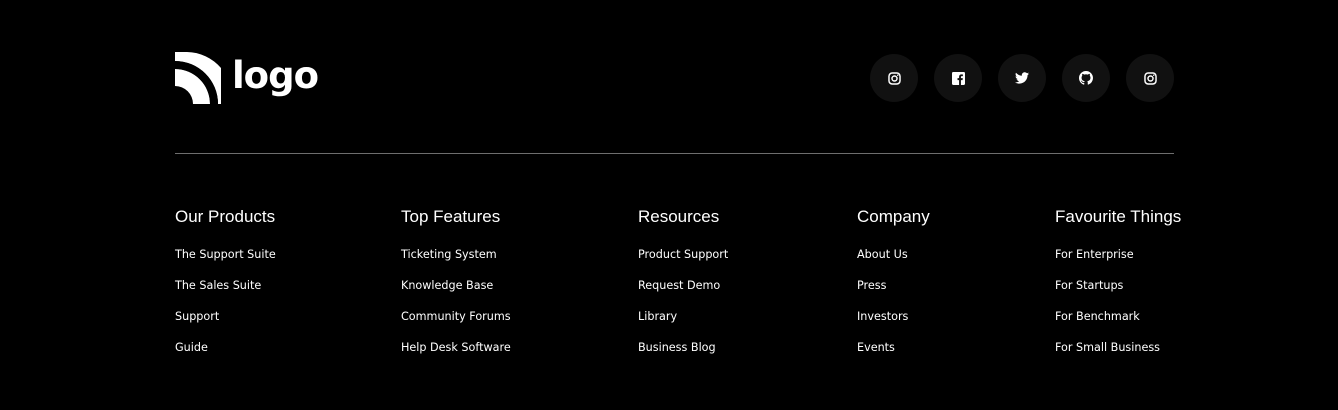 The image size is (1338, 410). I want to click on footer-link: About Us, so click(882, 255).